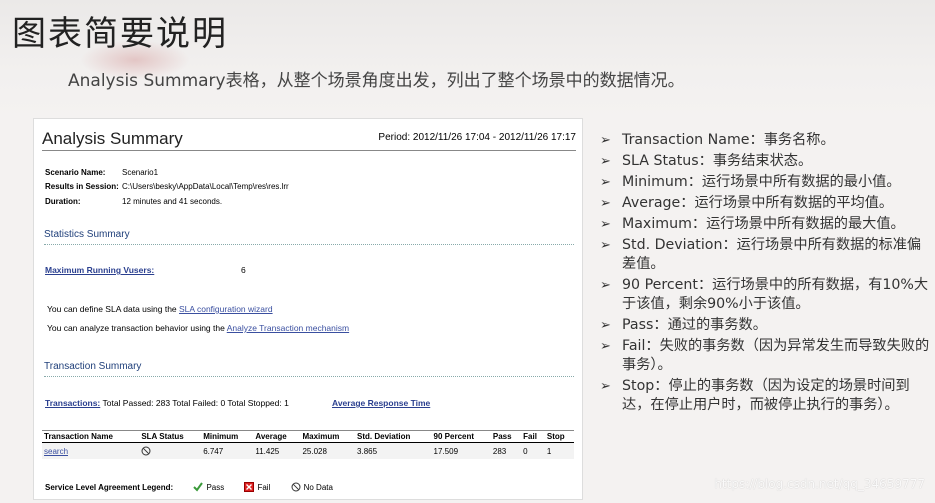 The width and height of the screenshot is (935, 503). Describe the element at coordinates (750, 182) in the screenshot. I see `list-item: ➢ Minimum：运行场景中所有数据的最小值。` at that location.